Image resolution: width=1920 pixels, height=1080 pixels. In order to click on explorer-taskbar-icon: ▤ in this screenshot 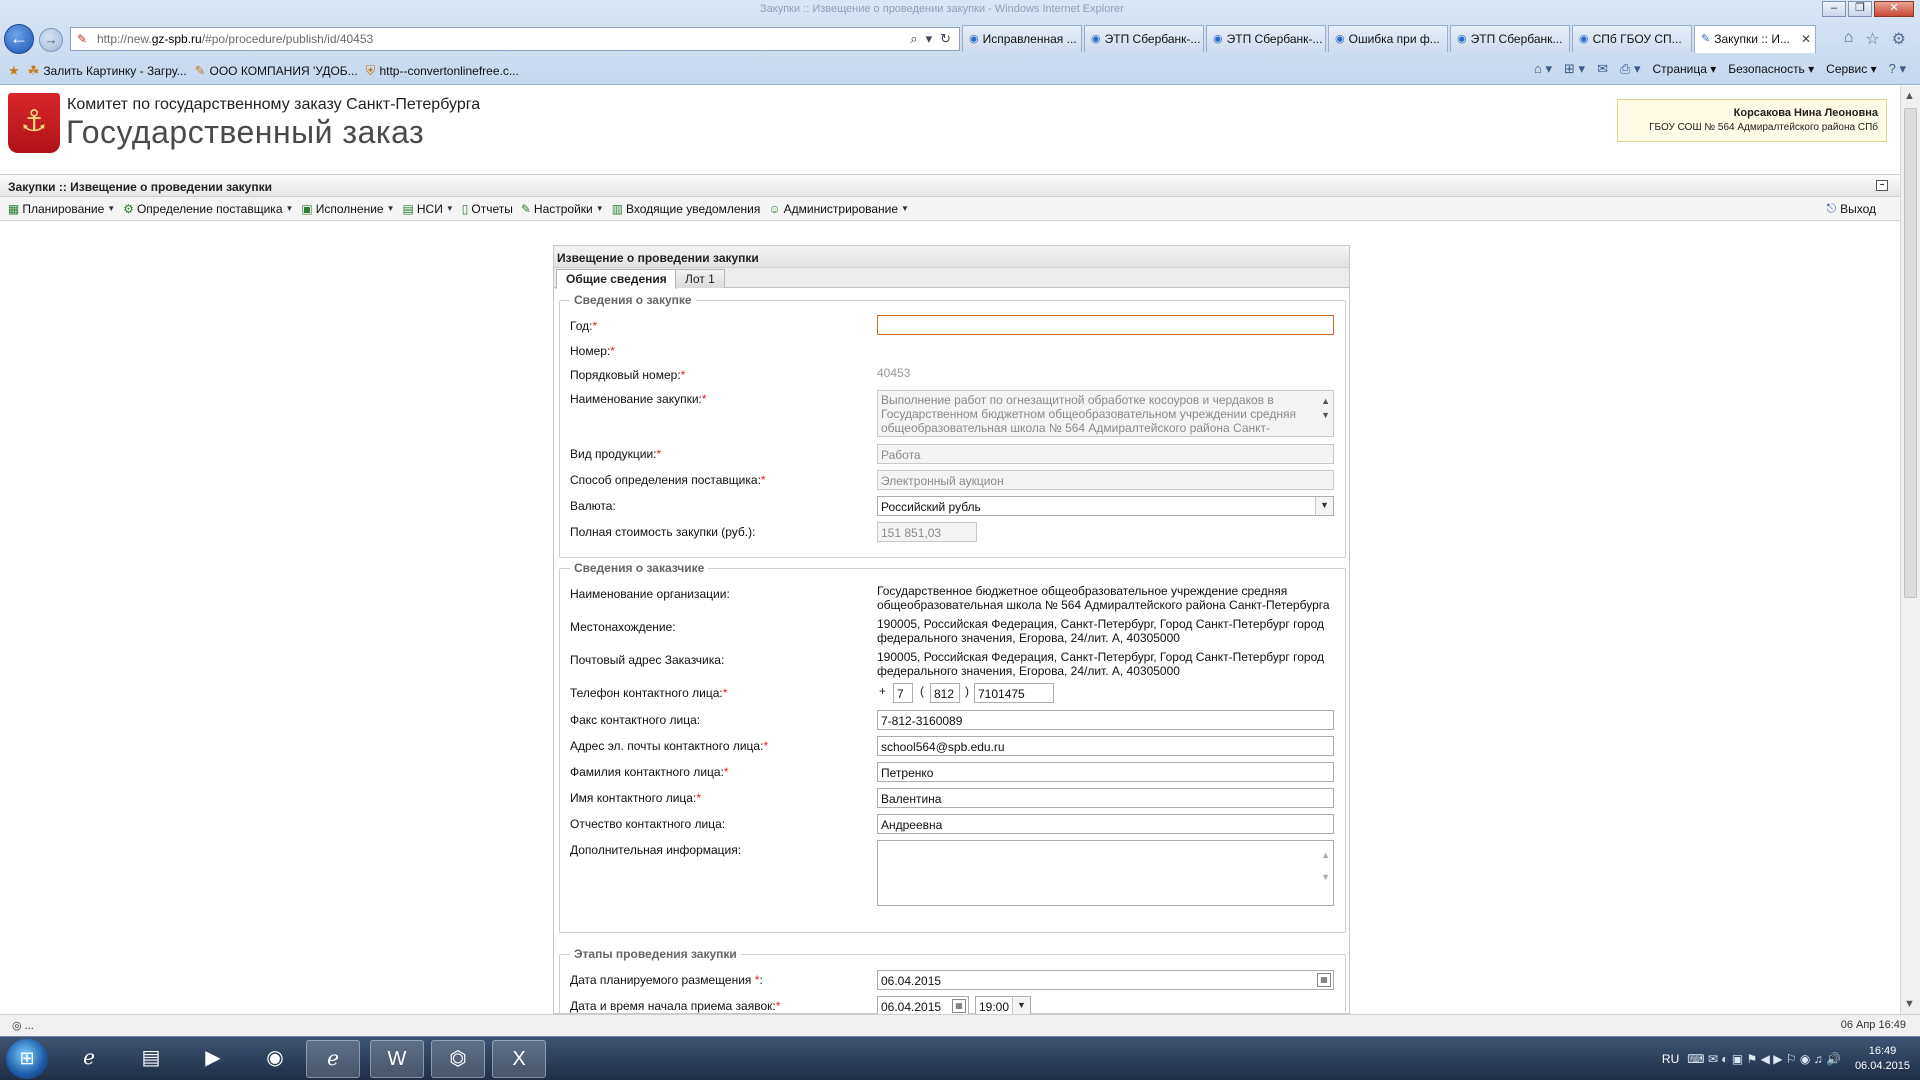, I will do `click(151, 1059)`.